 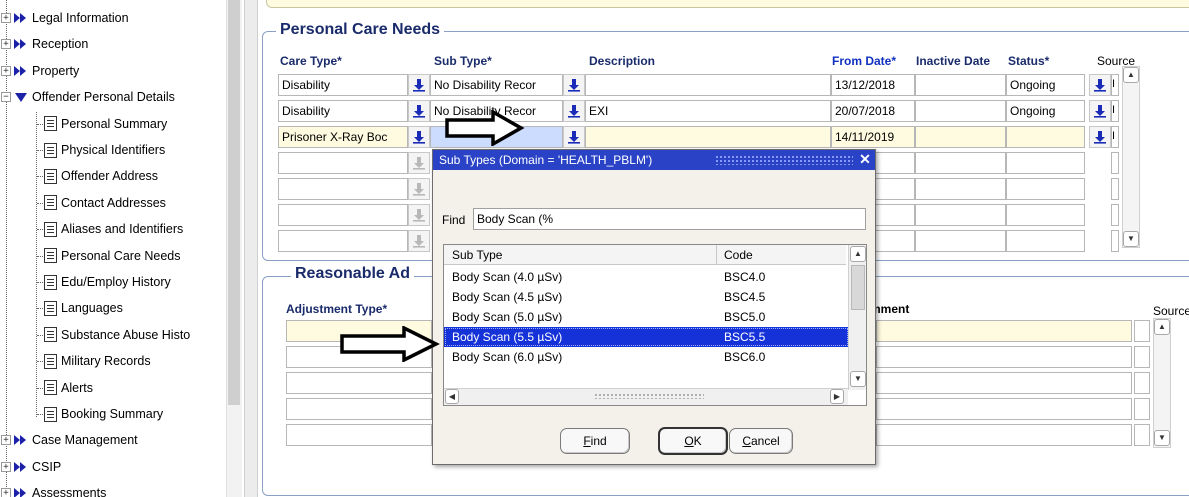 I want to click on list-scroll-up-button: ▲, so click(x=858, y=254).